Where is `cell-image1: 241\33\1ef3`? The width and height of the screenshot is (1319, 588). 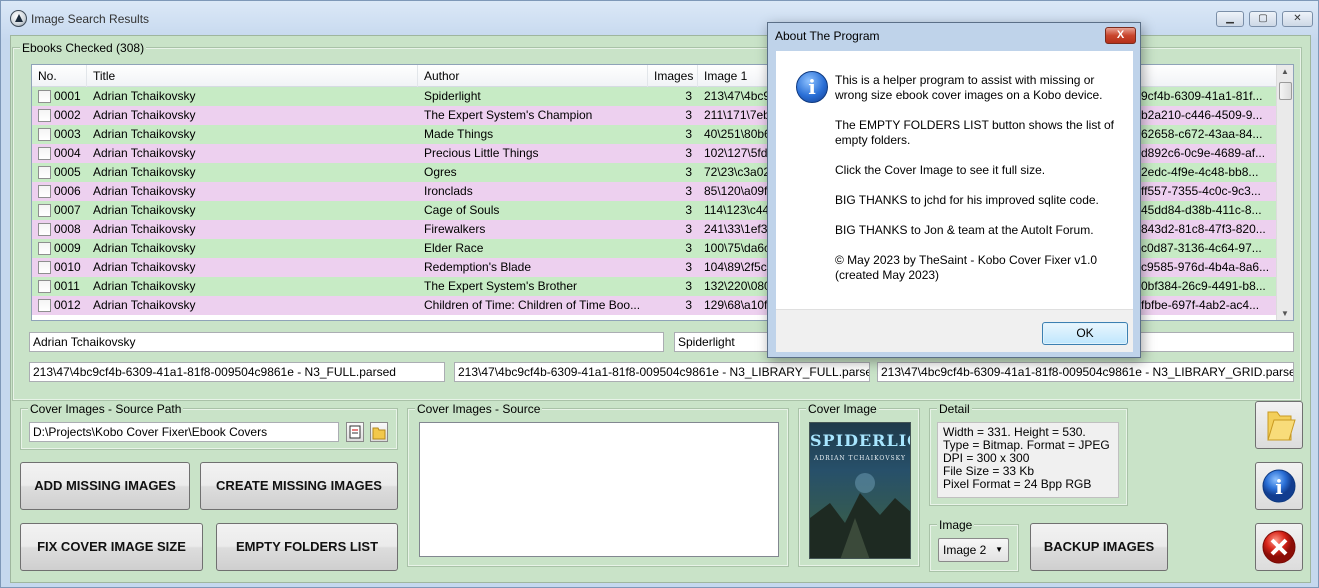 cell-image1: 241\33\1ef3 is located at coordinates (736, 229).